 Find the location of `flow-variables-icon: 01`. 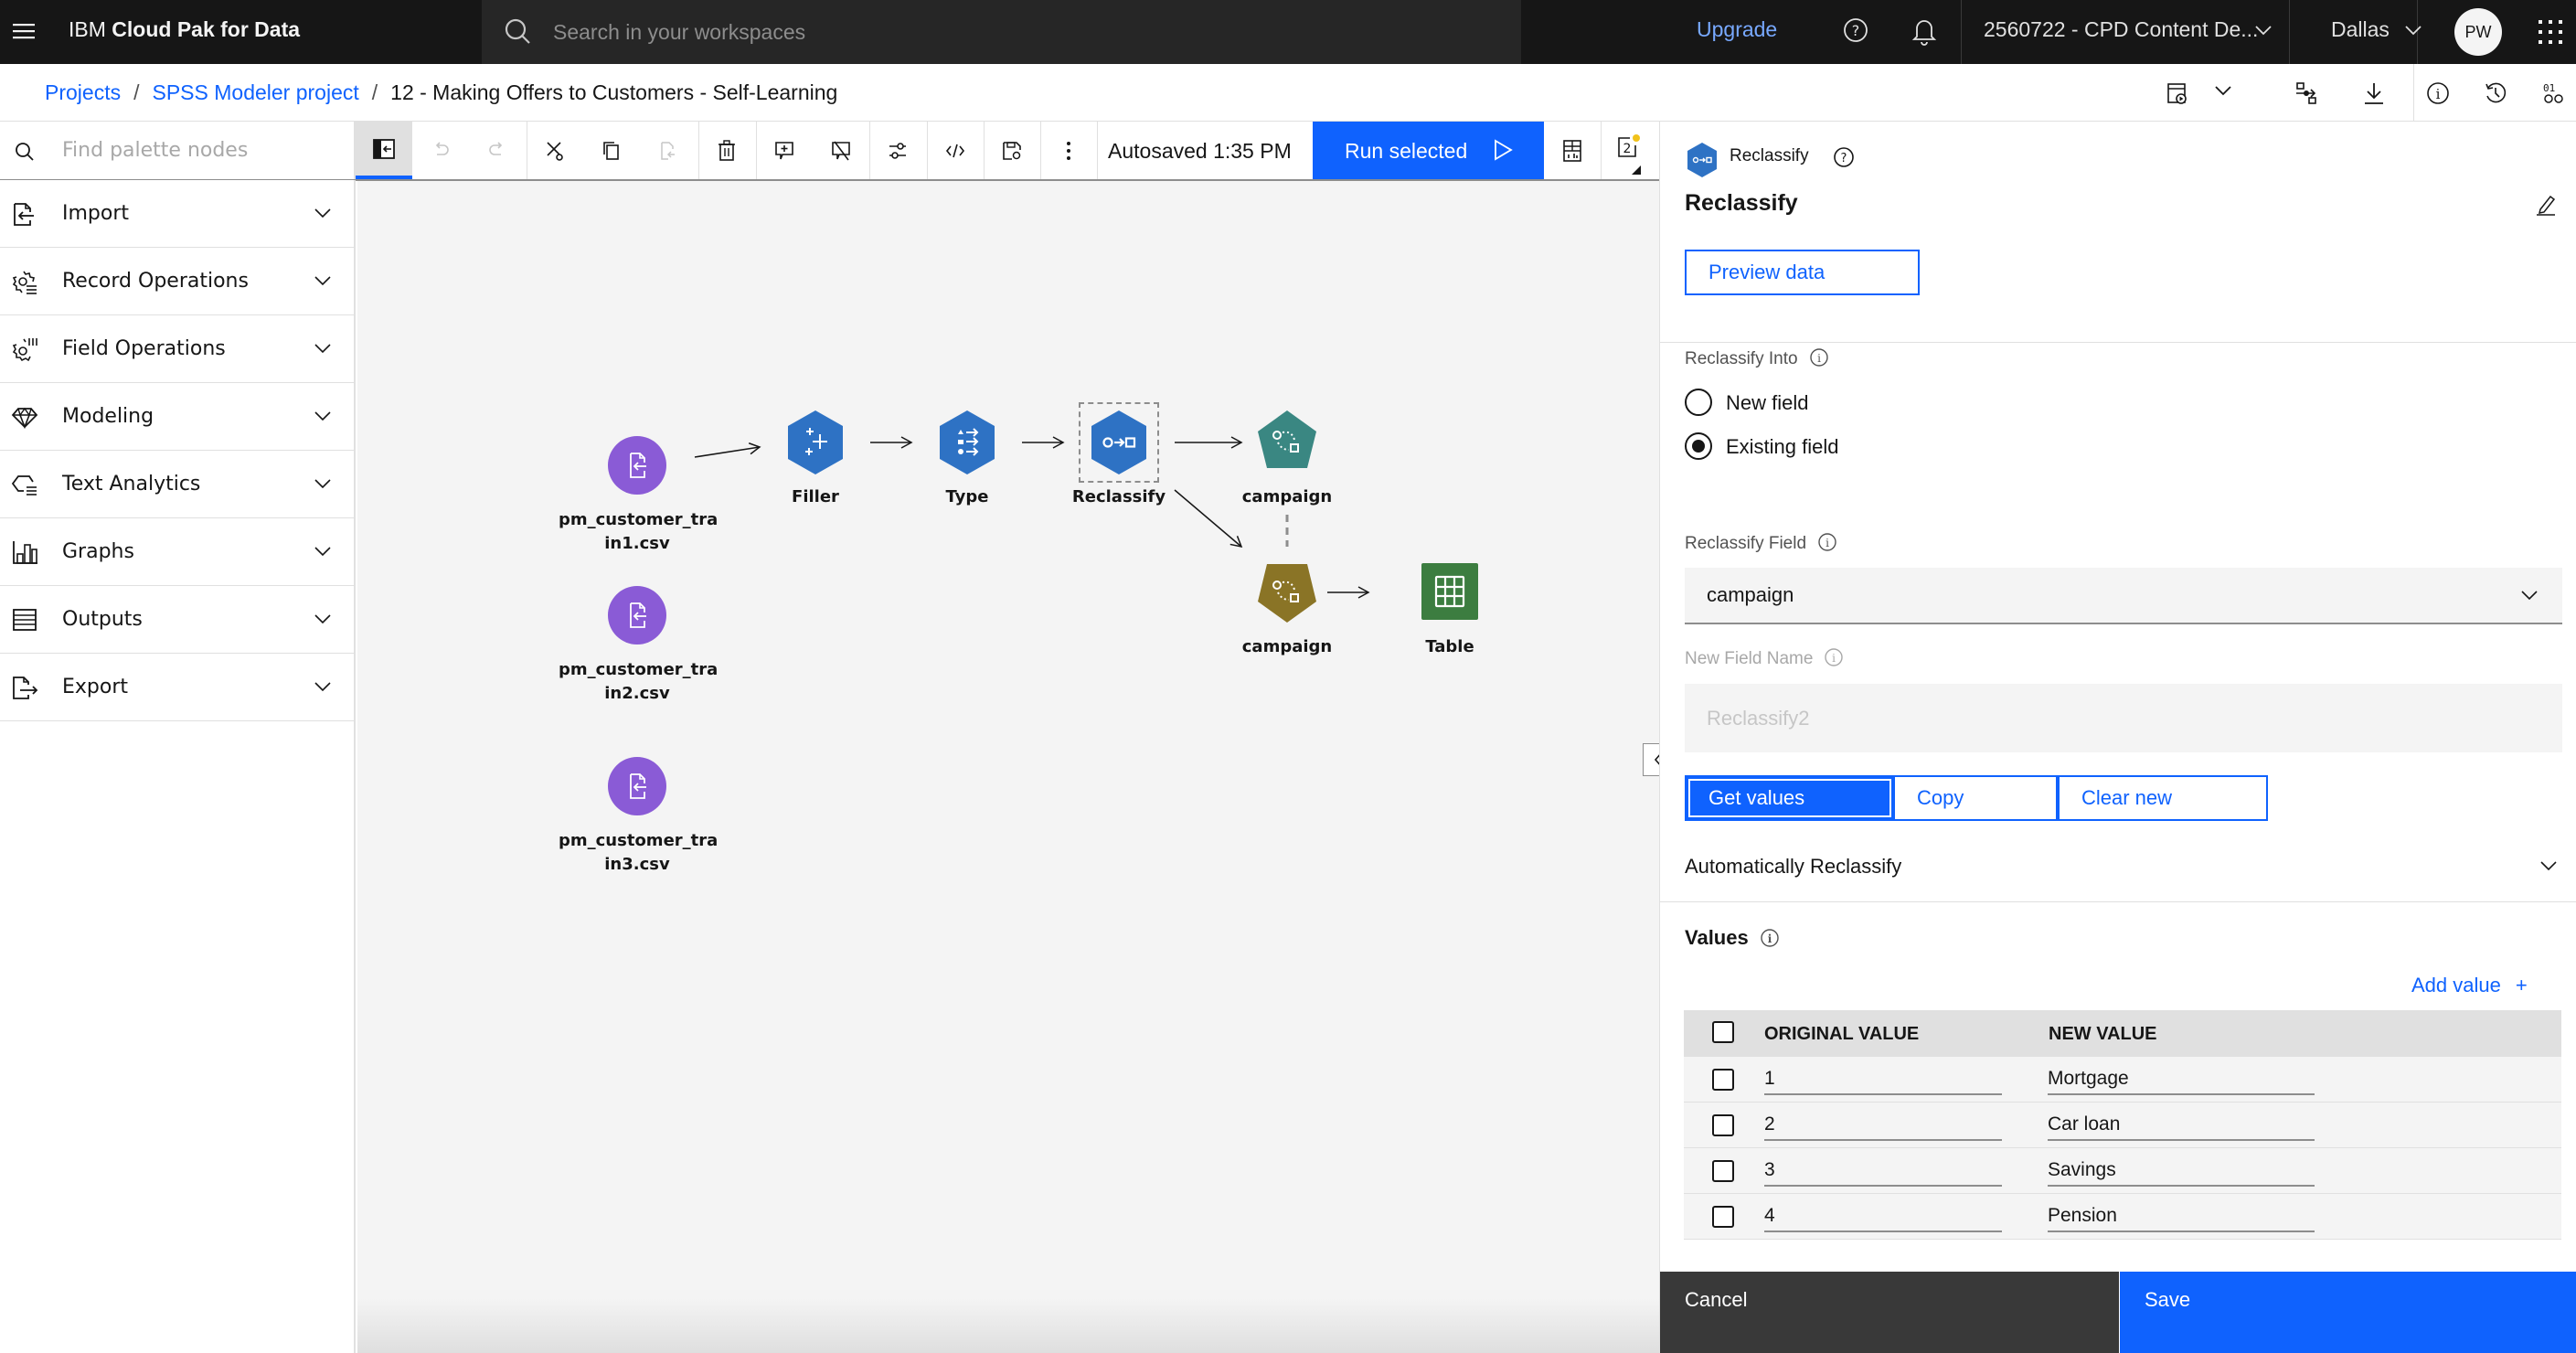

flow-variables-icon: 01 is located at coordinates (2554, 93).